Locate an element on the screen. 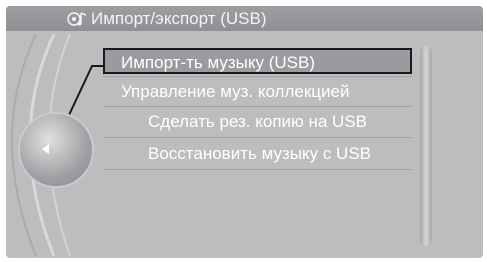 Image resolution: width=487 pixels, height=262 pixels. menu-item-manage-collection: Управление муз. коллекцией is located at coordinates (235, 92).